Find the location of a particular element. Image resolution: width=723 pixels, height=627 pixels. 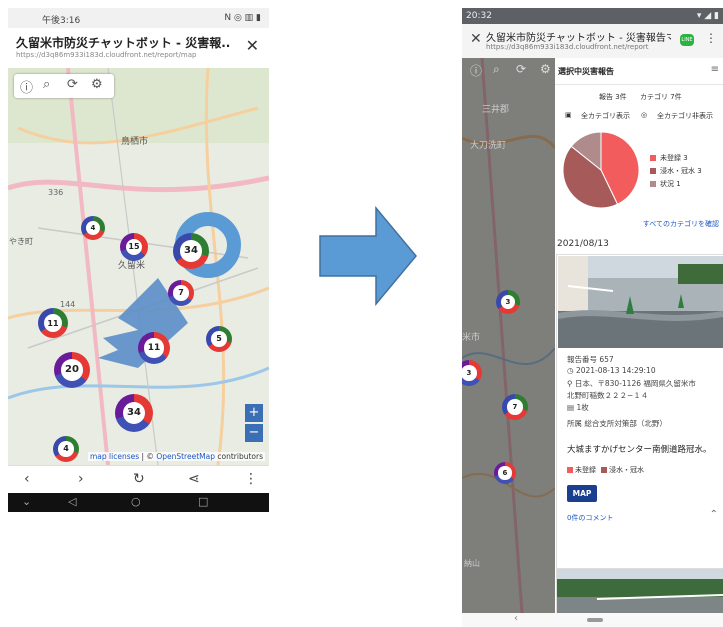

location-pin-icon: ⚲ is located at coordinates (571, 383).